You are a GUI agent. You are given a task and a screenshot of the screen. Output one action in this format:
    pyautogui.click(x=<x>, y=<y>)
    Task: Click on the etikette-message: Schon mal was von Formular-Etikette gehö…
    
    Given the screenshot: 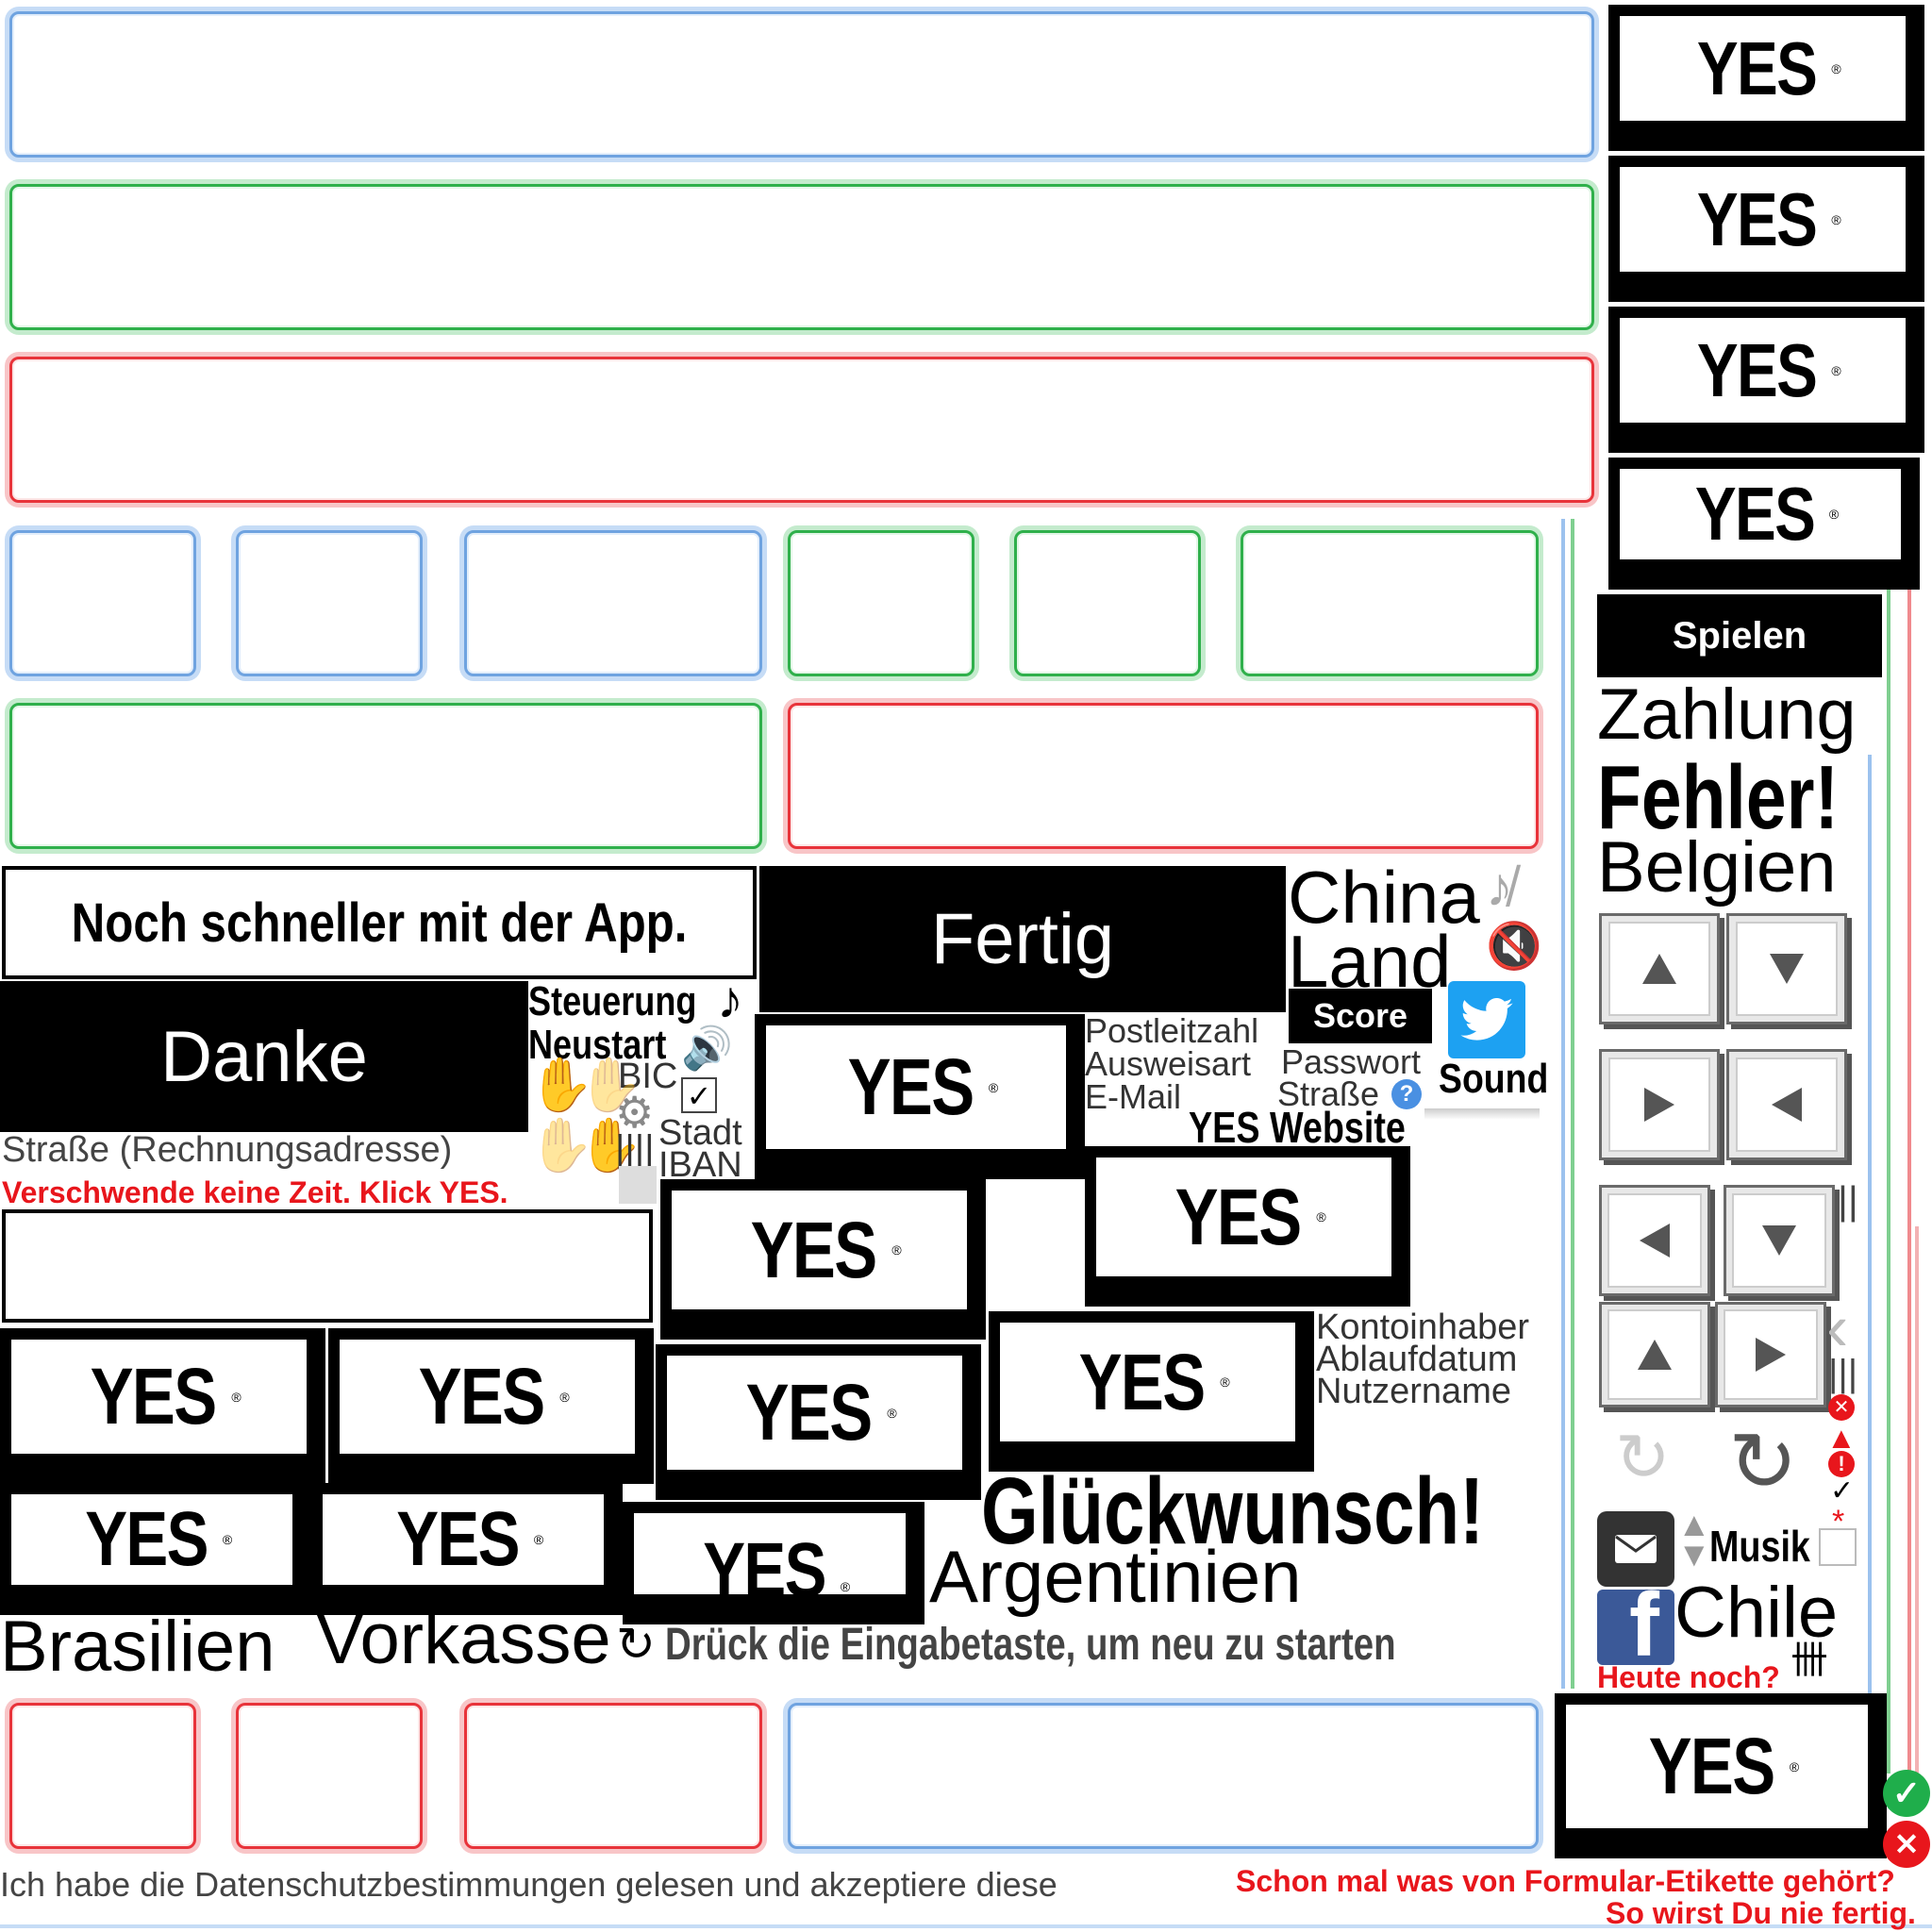 What is the action you would take?
    pyautogui.click(x=1566, y=1881)
    